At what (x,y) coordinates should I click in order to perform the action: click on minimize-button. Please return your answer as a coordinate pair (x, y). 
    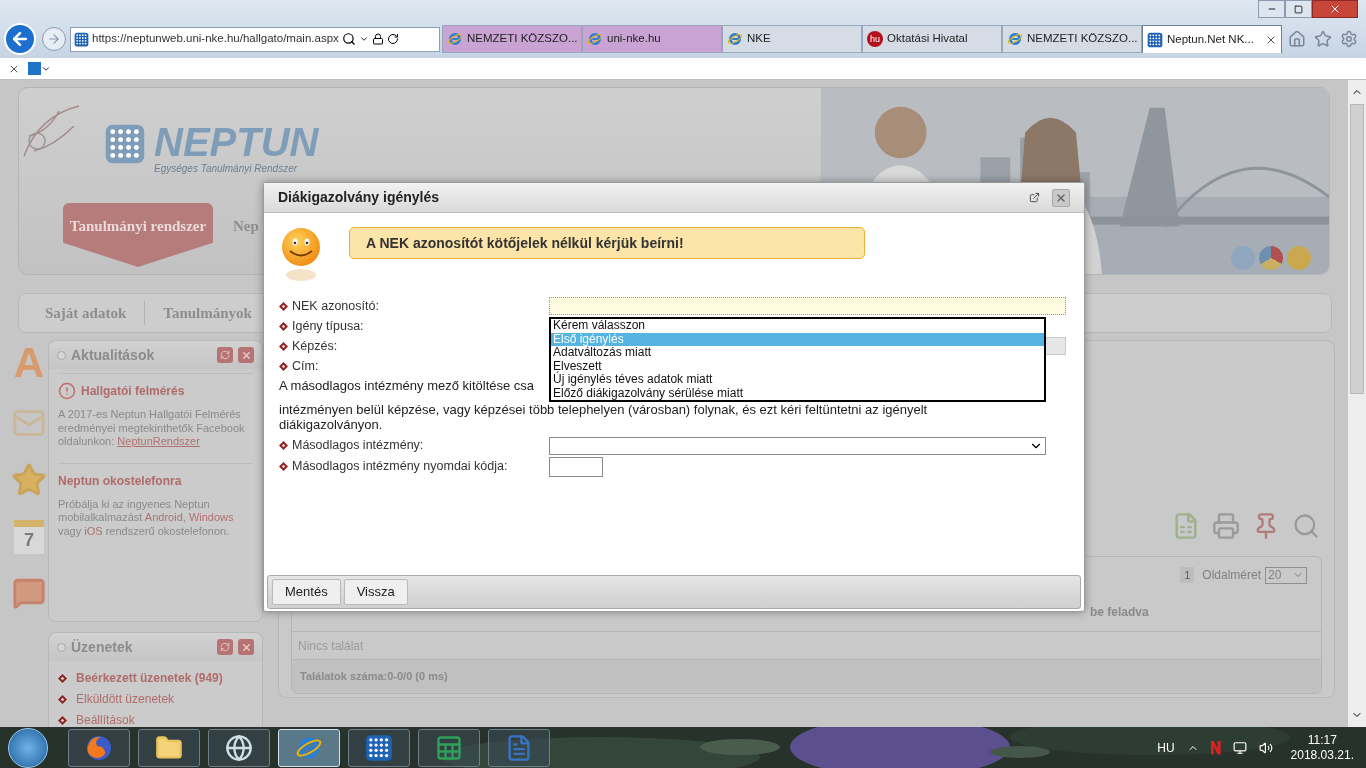
    Looking at the image, I should click on (1271, 9).